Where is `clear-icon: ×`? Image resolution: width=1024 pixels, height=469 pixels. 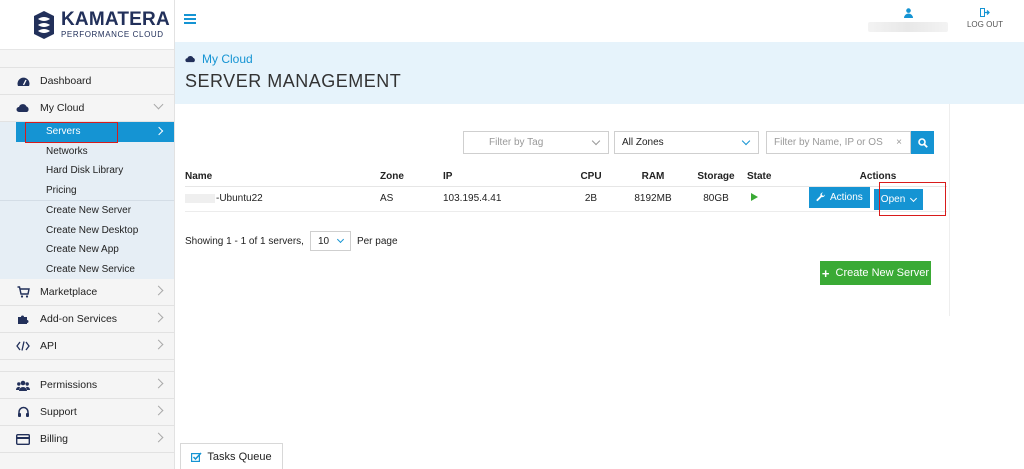 clear-icon: × is located at coordinates (899, 142).